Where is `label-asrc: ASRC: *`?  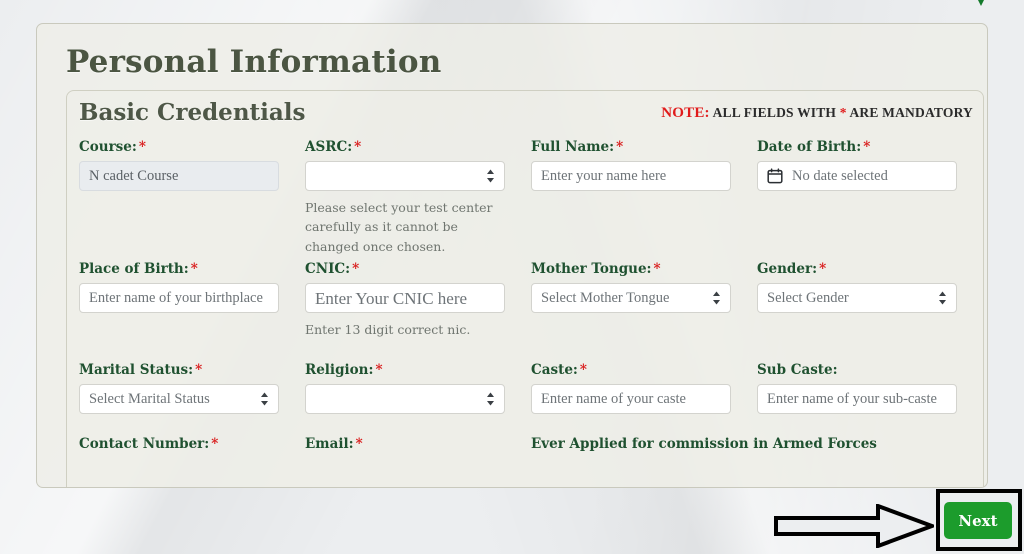 label-asrc: ASRC: * is located at coordinates (333, 147).